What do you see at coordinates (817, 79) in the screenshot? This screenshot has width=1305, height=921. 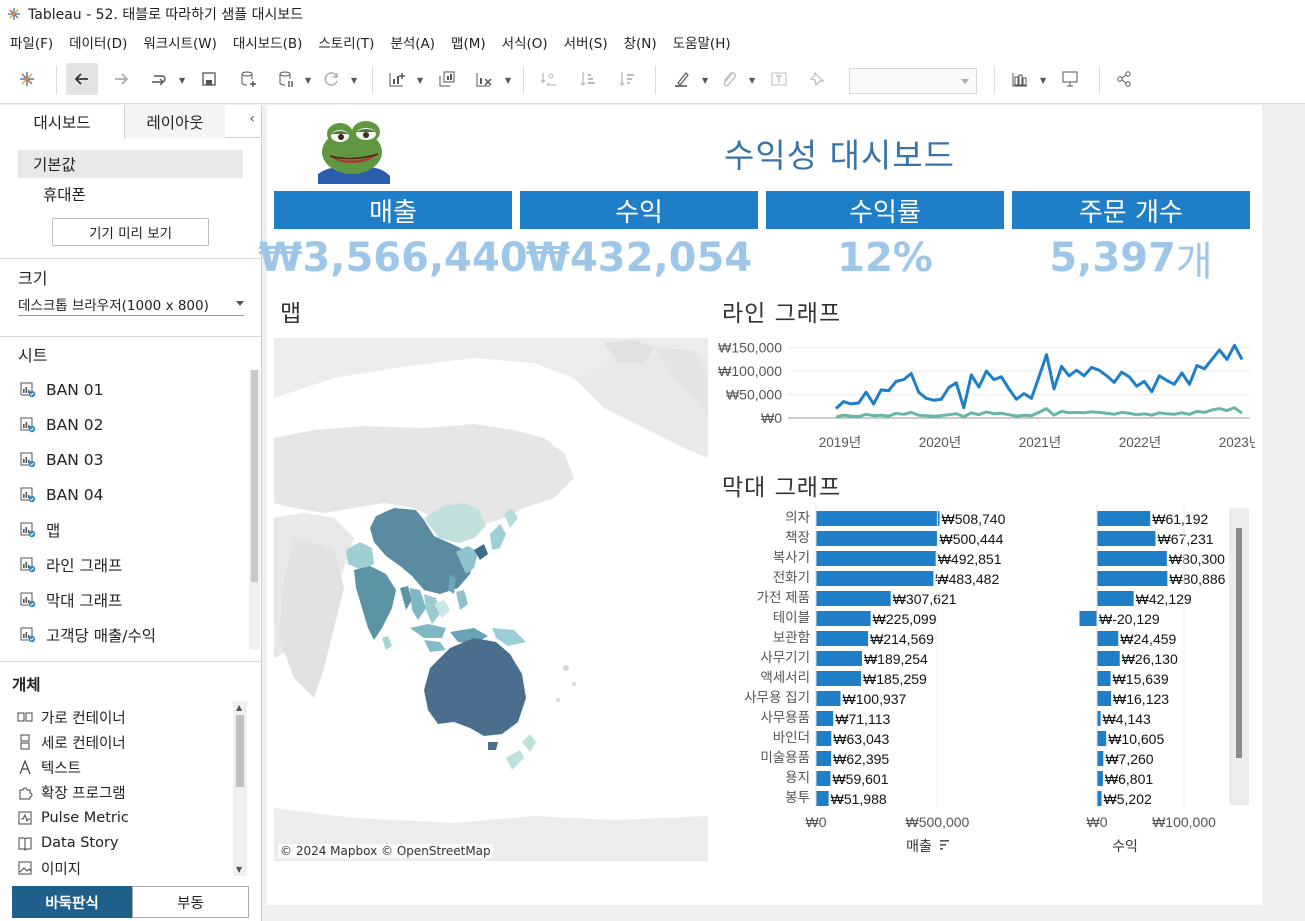 I see `pin-icon` at bounding box center [817, 79].